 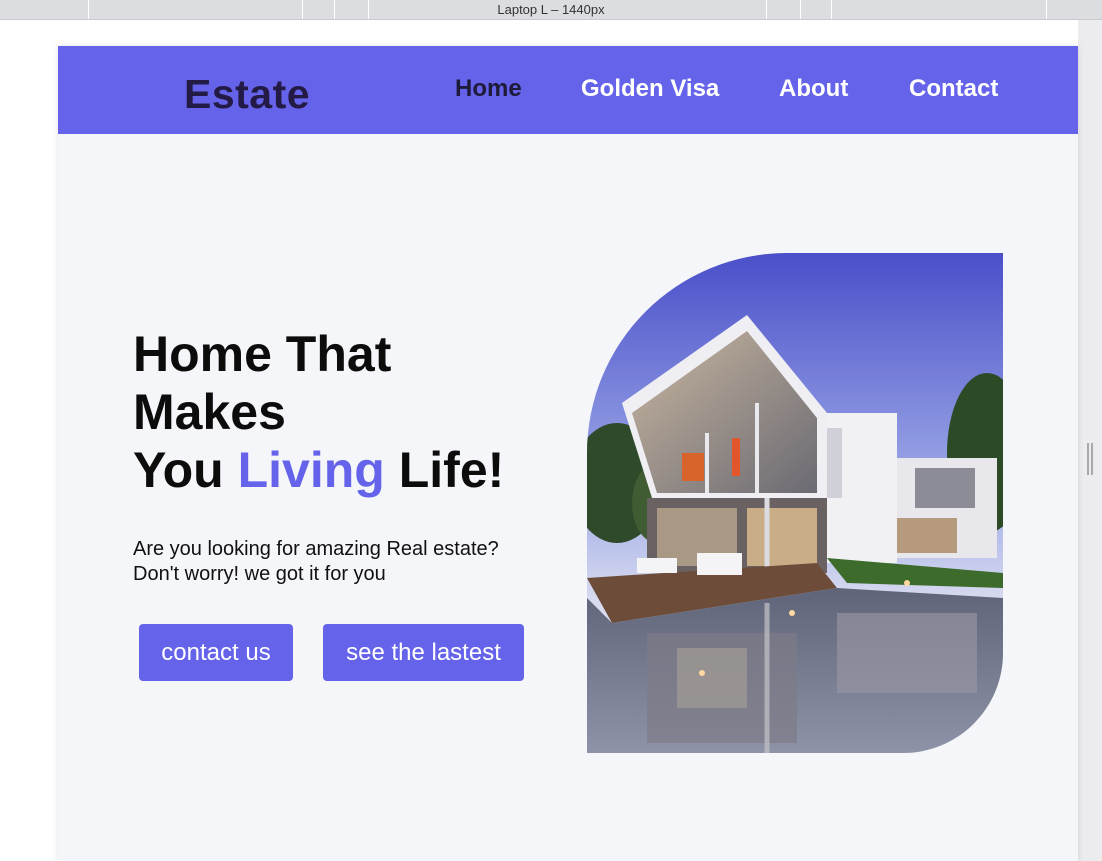 What do you see at coordinates (216, 652) in the screenshot?
I see `contact-us-button: contact us` at bounding box center [216, 652].